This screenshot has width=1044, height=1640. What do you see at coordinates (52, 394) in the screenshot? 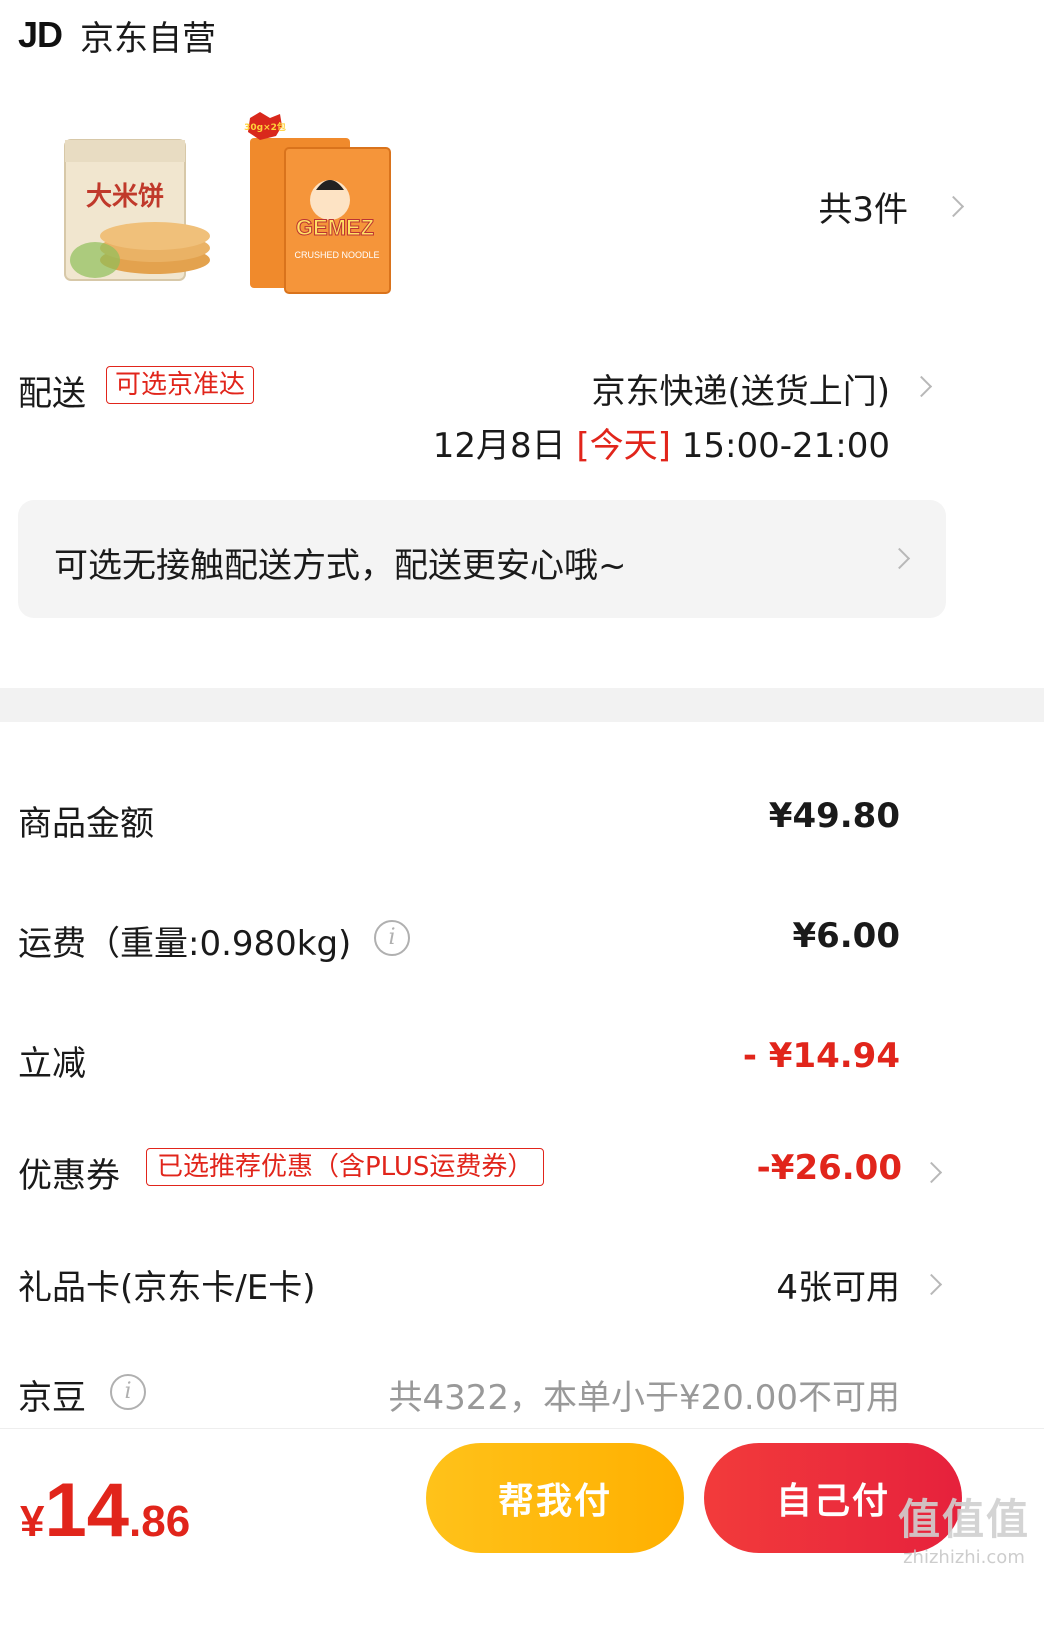
I see `delivery-label: 配送` at bounding box center [52, 394].